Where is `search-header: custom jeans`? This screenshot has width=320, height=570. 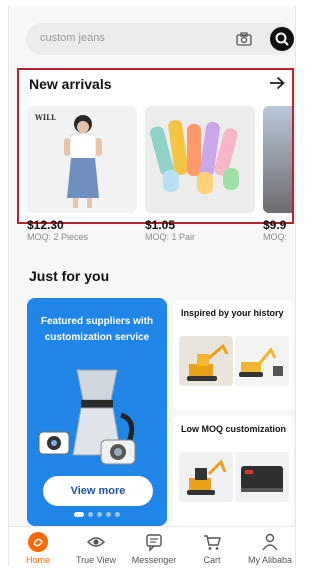
search-header: custom jeans is located at coordinates (152, 34).